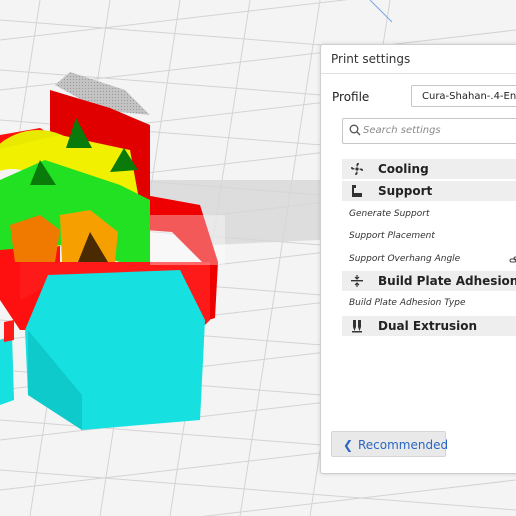  I want to click on category-cooling: Cooling, so click(429, 169).